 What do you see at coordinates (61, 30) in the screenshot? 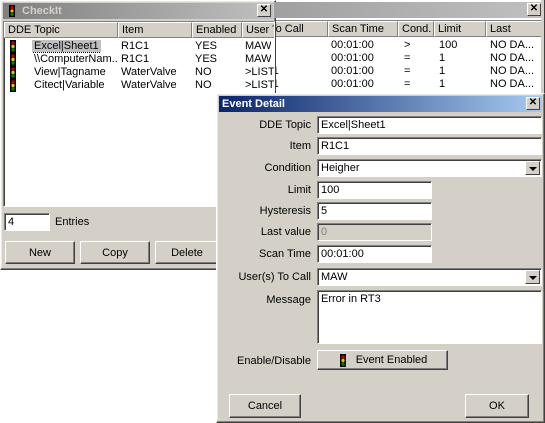
I see `column-header-topic: DDE Topic` at bounding box center [61, 30].